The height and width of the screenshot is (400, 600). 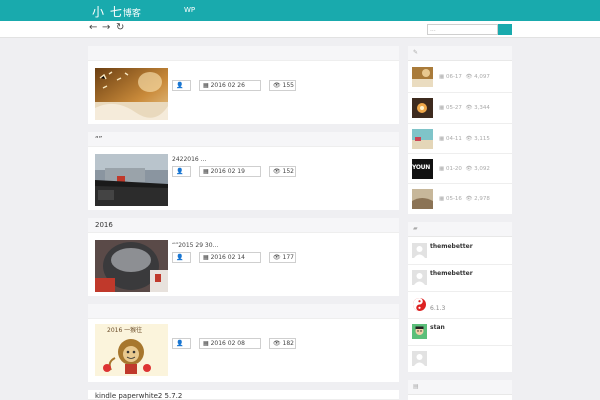 What do you see at coordinates (131, 14) in the screenshot?
I see `logo-subtext: 博客` at bounding box center [131, 14].